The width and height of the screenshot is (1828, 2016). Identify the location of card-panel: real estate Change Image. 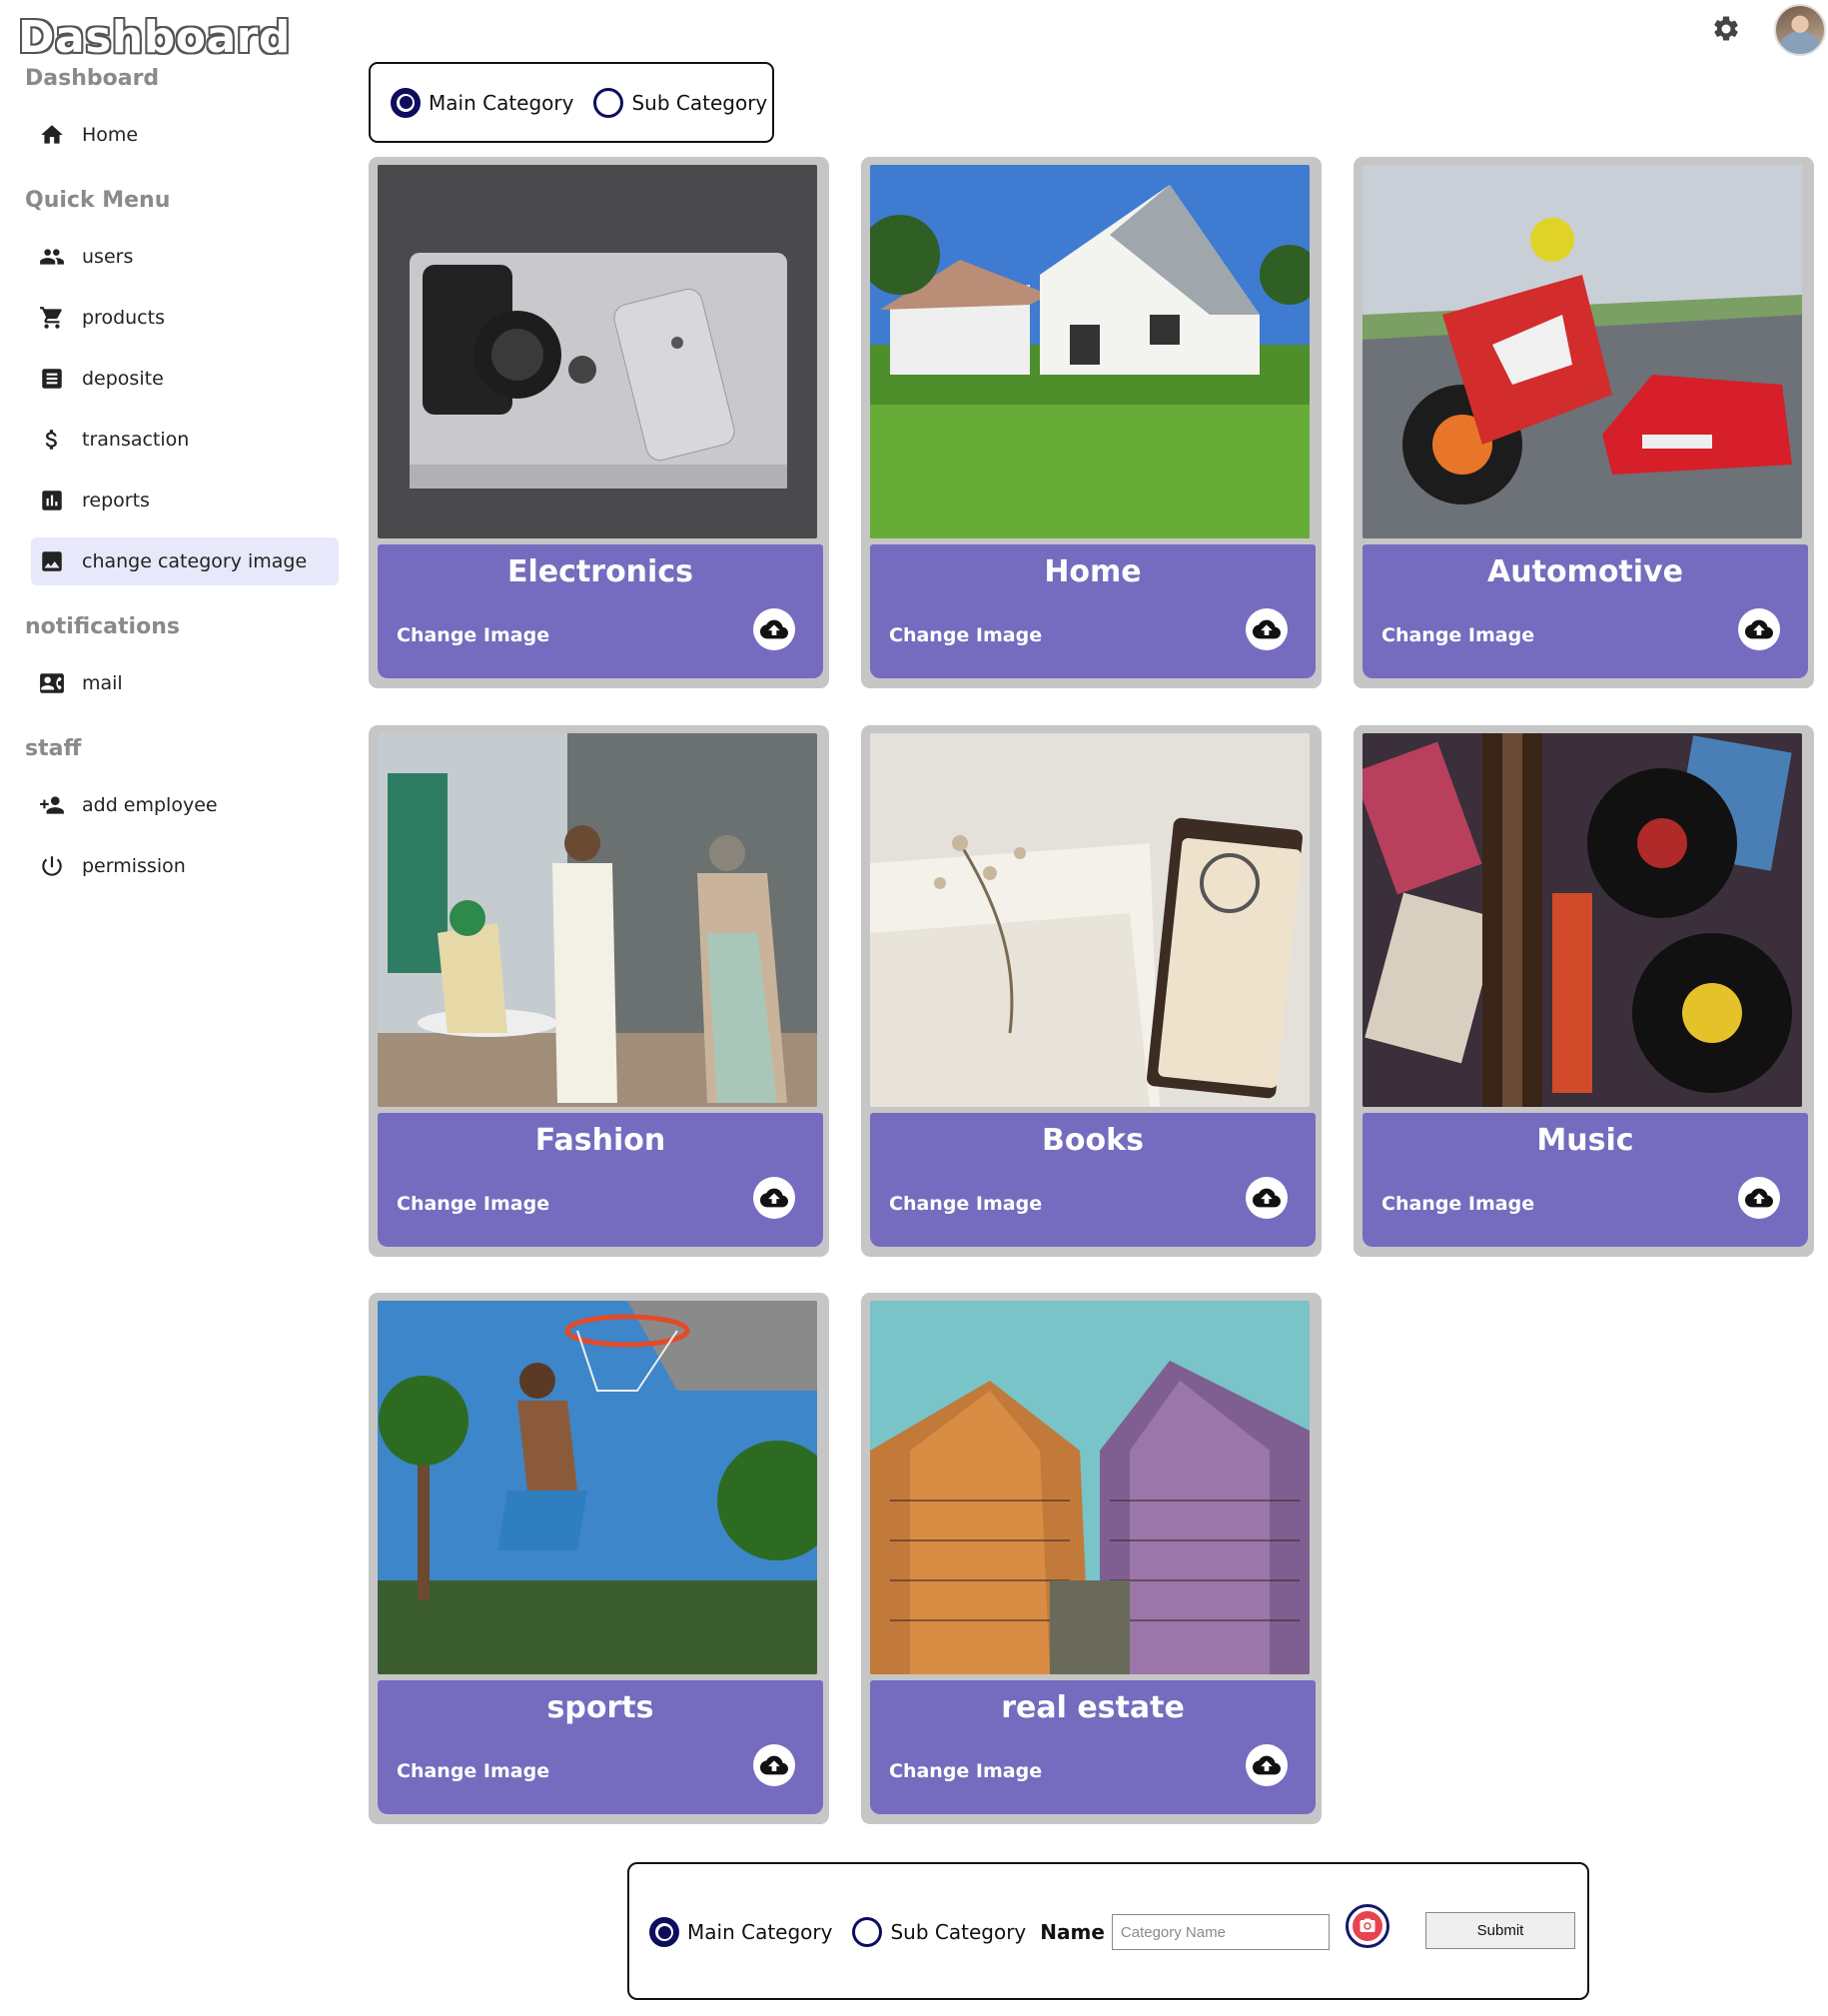
(1093, 1747).